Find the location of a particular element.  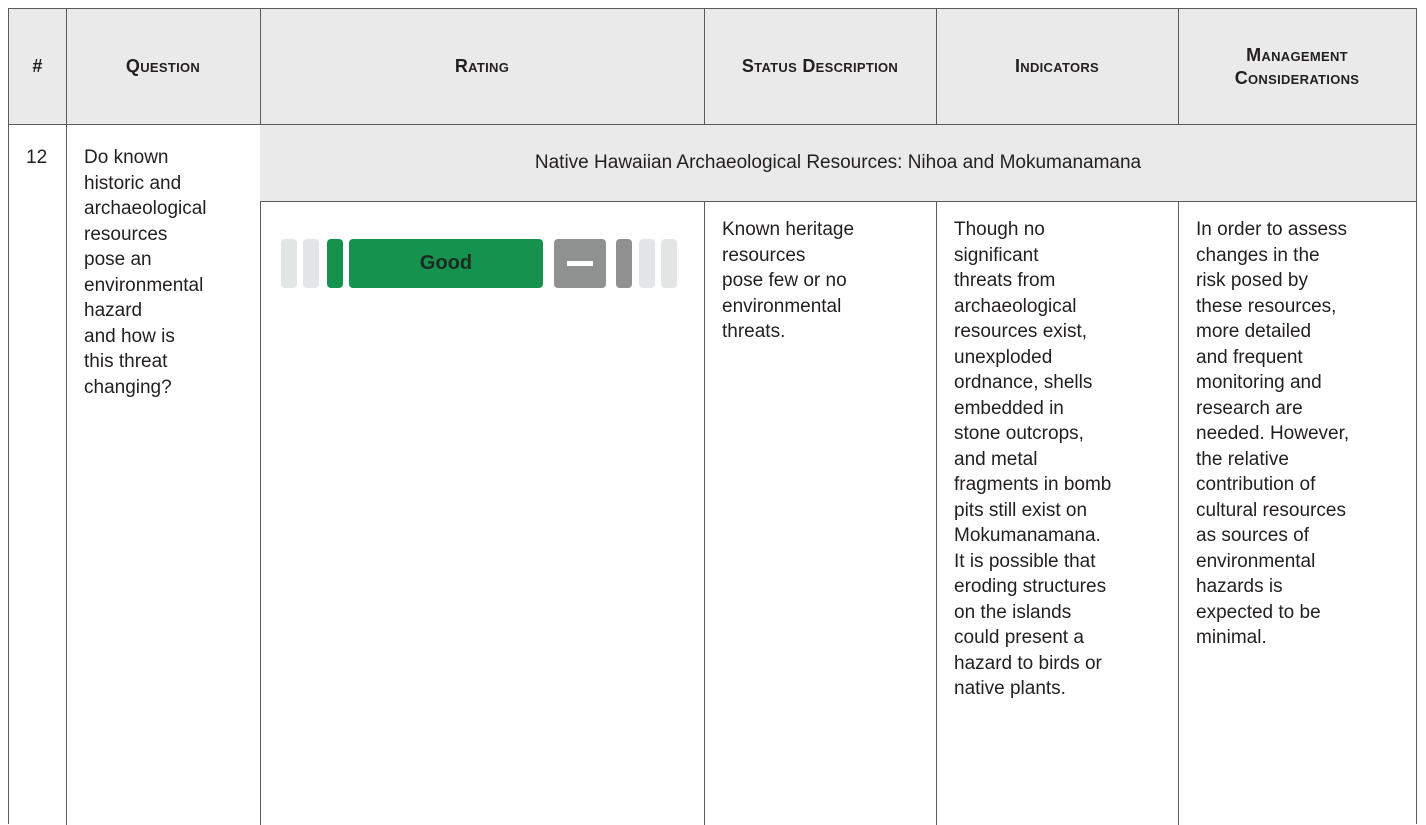

rating-scale: Good is located at coordinates (481, 263).